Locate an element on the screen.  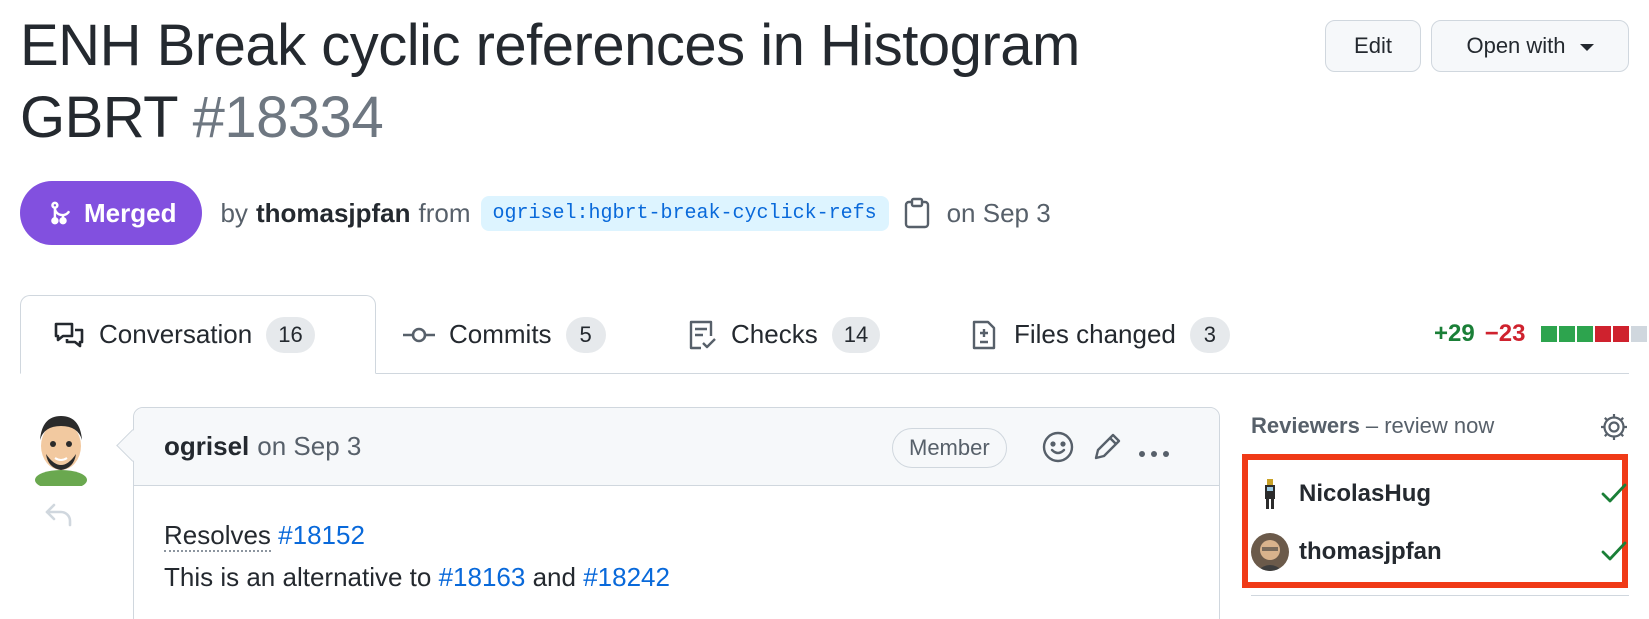
diffstat: +29 −23 is located at coordinates (1541, 334).